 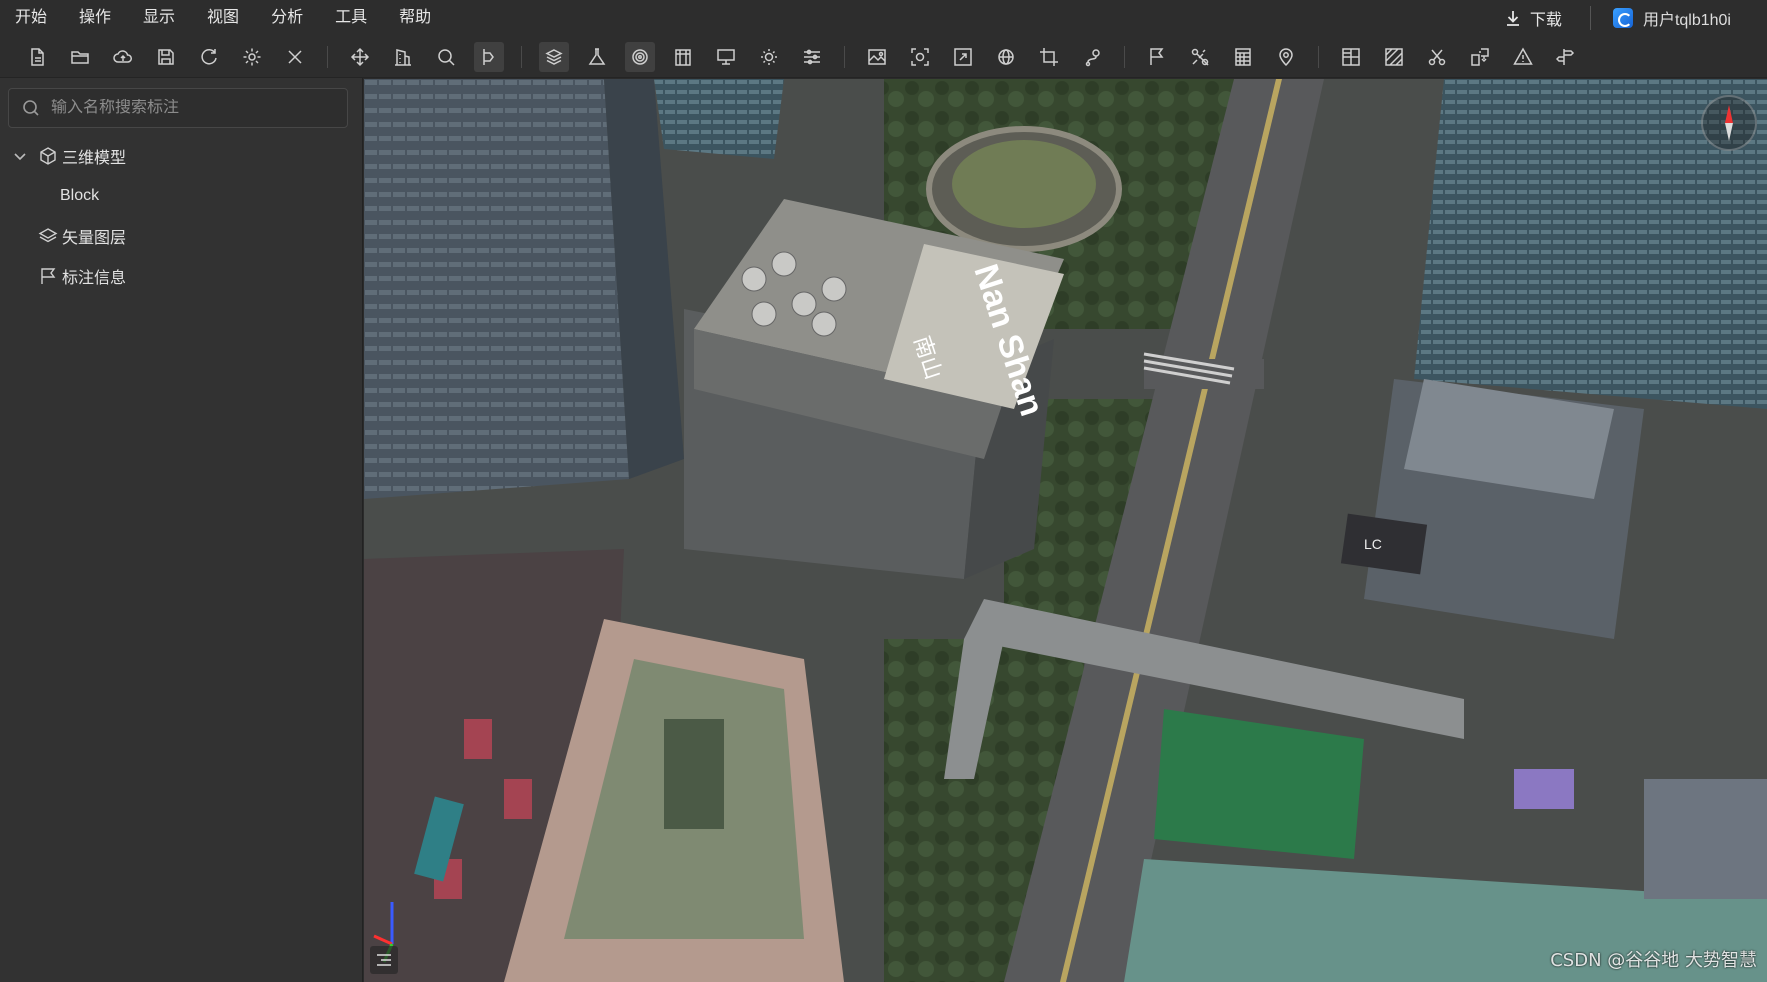 What do you see at coordinates (360, 57) in the screenshot?
I see `move-icon` at bounding box center [360, 57].